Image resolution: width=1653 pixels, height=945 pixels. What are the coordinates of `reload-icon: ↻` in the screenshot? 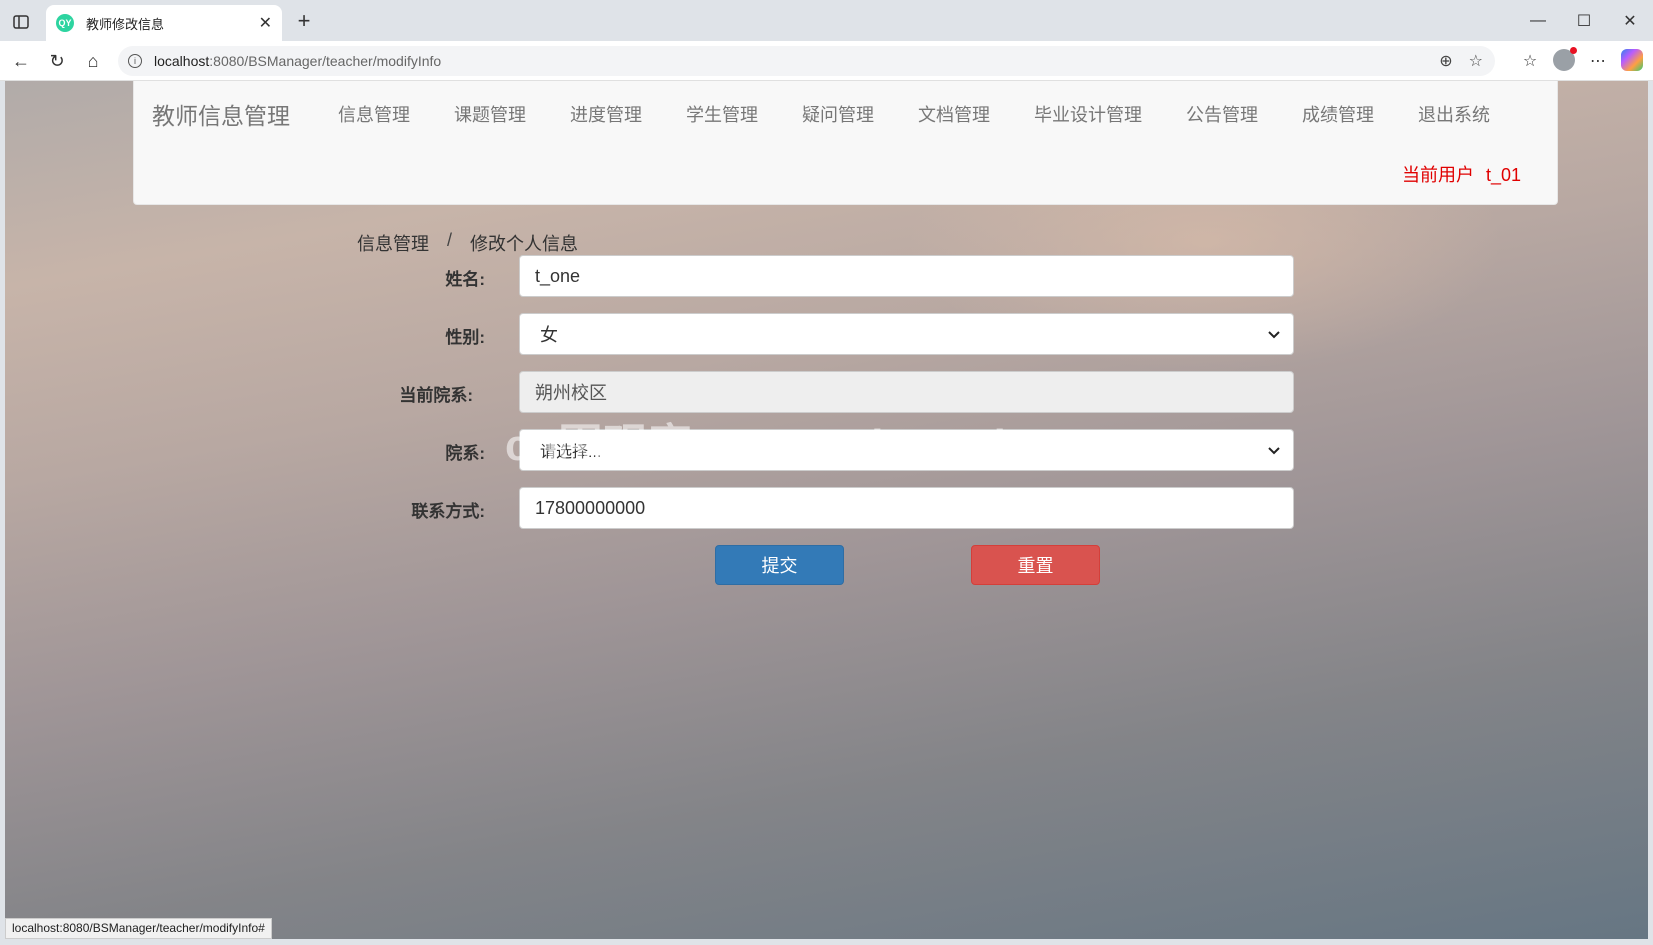 It's located at (57, 61).